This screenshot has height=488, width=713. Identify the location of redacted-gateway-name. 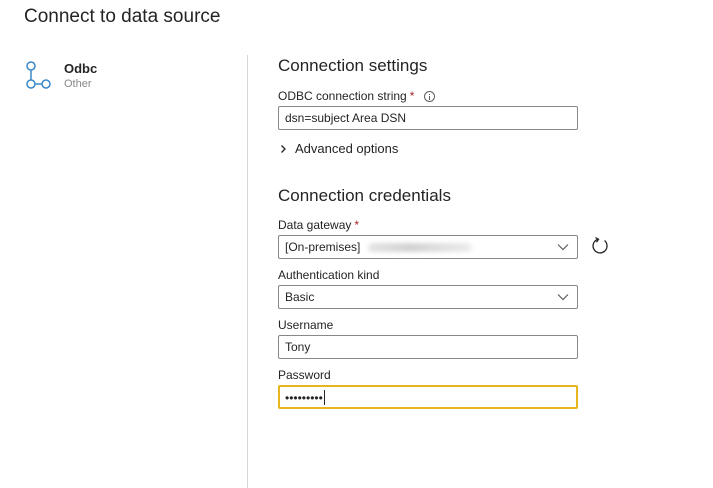
(420, 248).